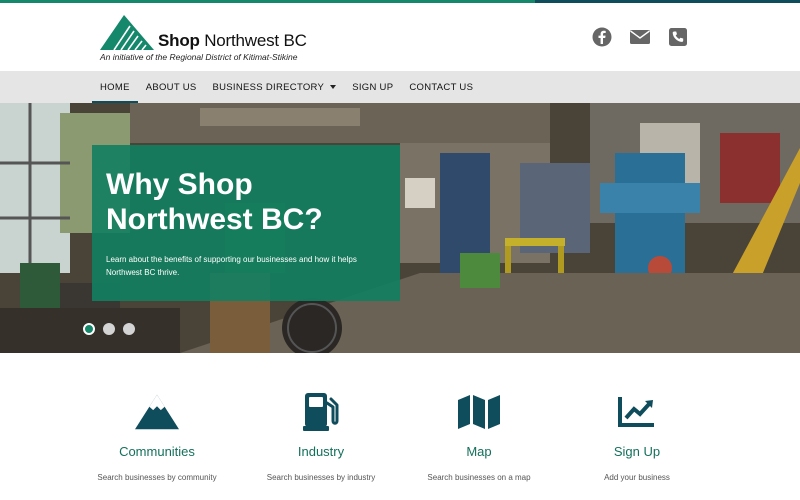  Describe the element at coordinates (115, 87) in the screenshot. I see `nav-item-home: HOME` at that location.